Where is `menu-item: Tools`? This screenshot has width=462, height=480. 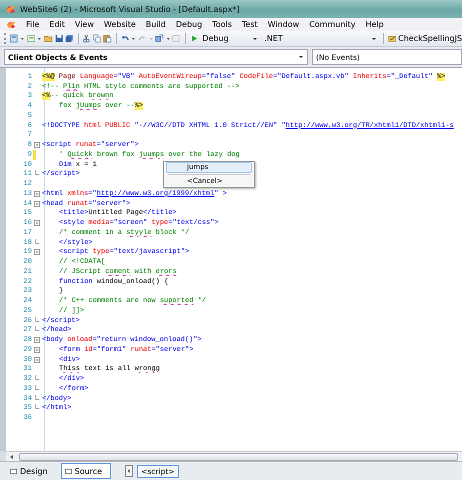 menu-item: Tools is located at coordinates (222, 24).